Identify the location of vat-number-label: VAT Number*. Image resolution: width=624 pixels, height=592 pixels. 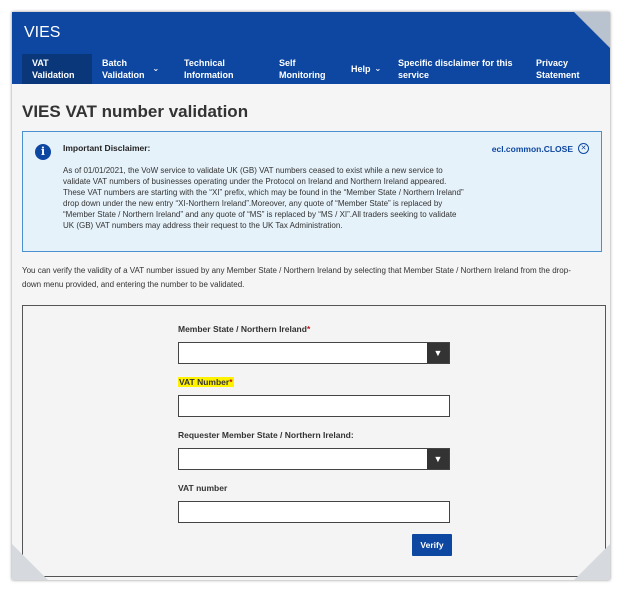
(206, 382).